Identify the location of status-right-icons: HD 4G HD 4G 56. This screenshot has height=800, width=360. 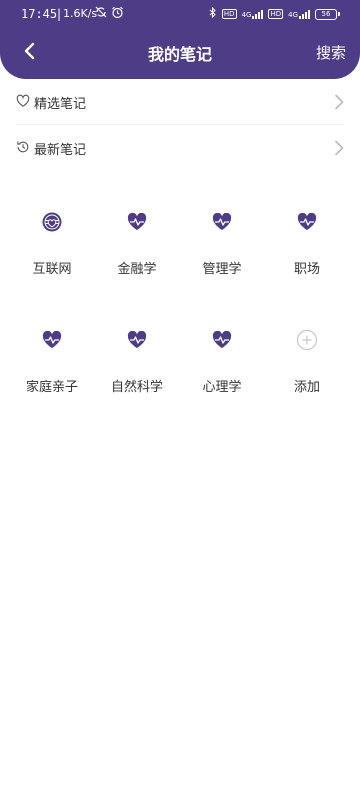
(274, 13).